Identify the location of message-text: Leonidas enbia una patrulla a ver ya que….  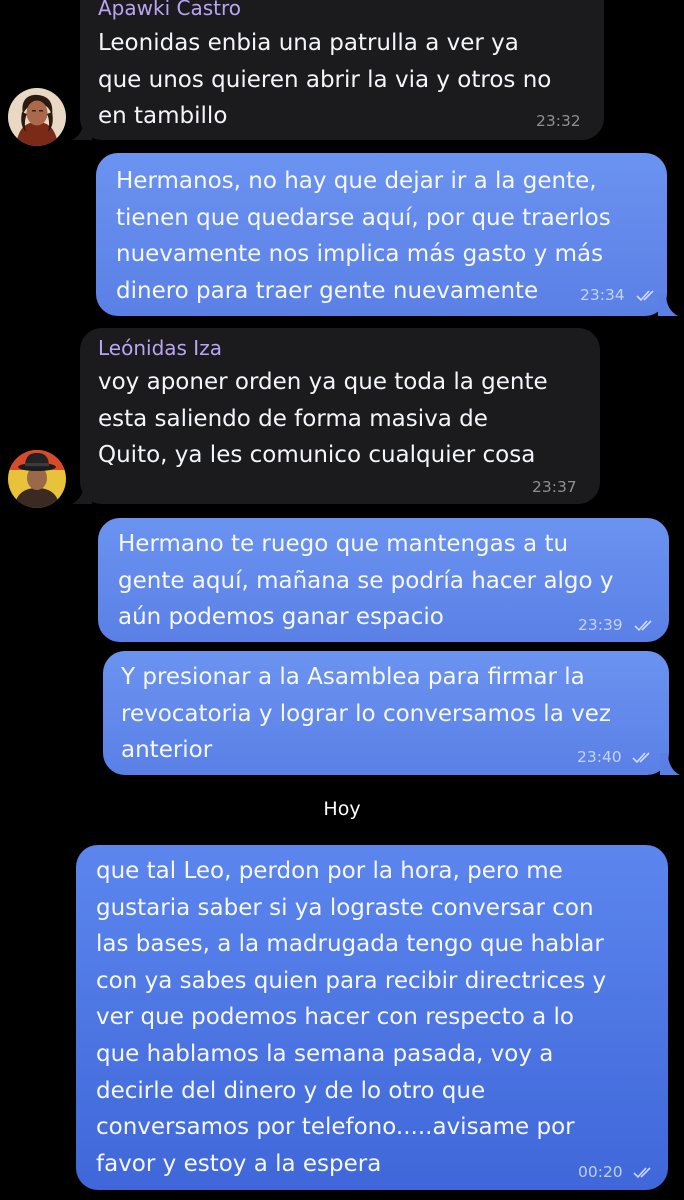
(325, 79).